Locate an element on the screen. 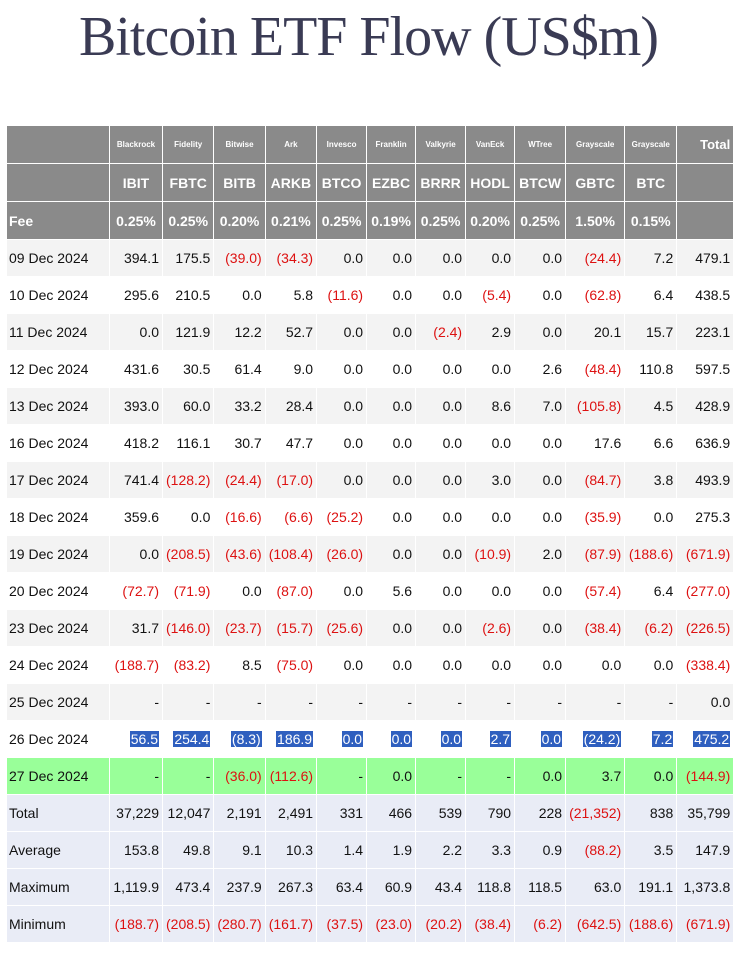  stat-cell: 1,373.8 is located at coordinates (705, 887).